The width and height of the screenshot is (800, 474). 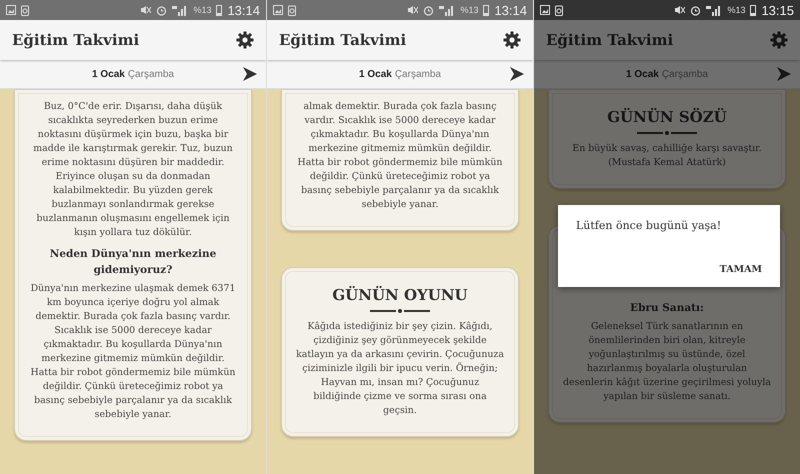 I want to click on card-text: almak demektir. Burada çok fazla basınç vardır. Sıcaklık ise 5000 dereceye kadar çıkmaktadır. Bu koşullarda Dünya'nın merkezine gitmemiz mümkün değildir. Hatta bir robot göndermemiz bile mümkün değildir. Çünkü üreteceğimiz robot ya basınç sebebiyle parçalanır ya da sıcaklık sebebiyle yanar., so click(x=400, y=156).